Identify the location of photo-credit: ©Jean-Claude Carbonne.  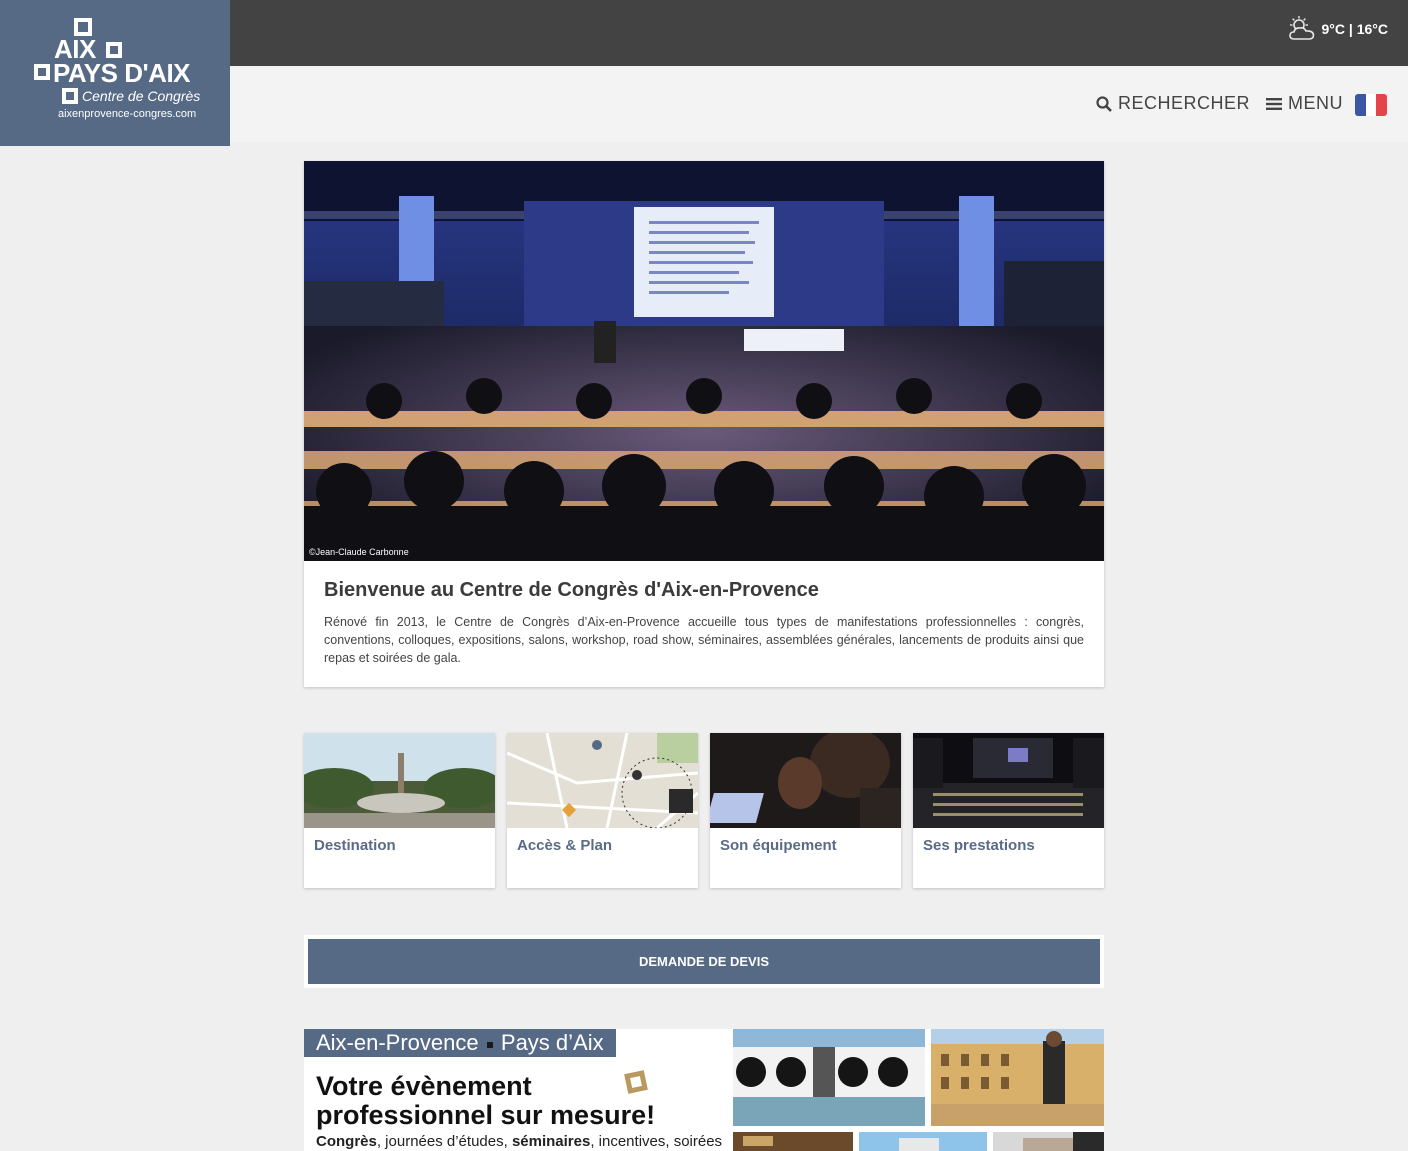
(359, 552).